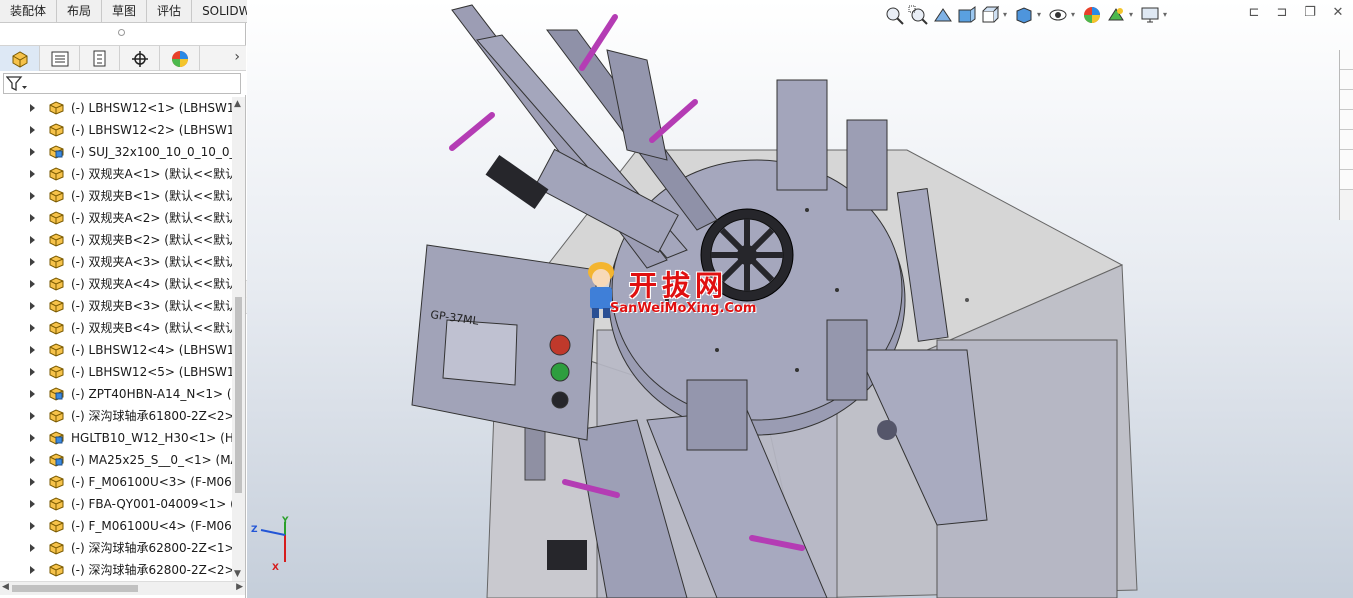 The width and height of the screenshot is (1353, 598). What do you see at coordinates (1058, 15) in the screenshot?
I see `hud-button-hide-show-items` at bounding box center [1058, 15].